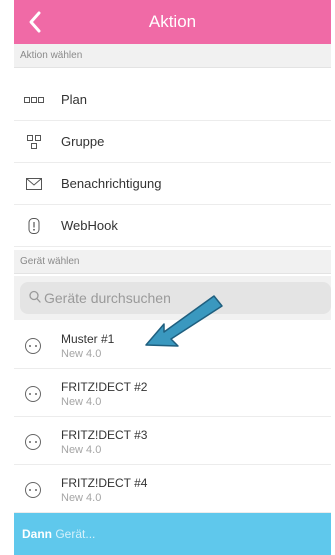 This screenshot has height=555, width=335. I want to click on action-label: Plan, so click(74, 99).